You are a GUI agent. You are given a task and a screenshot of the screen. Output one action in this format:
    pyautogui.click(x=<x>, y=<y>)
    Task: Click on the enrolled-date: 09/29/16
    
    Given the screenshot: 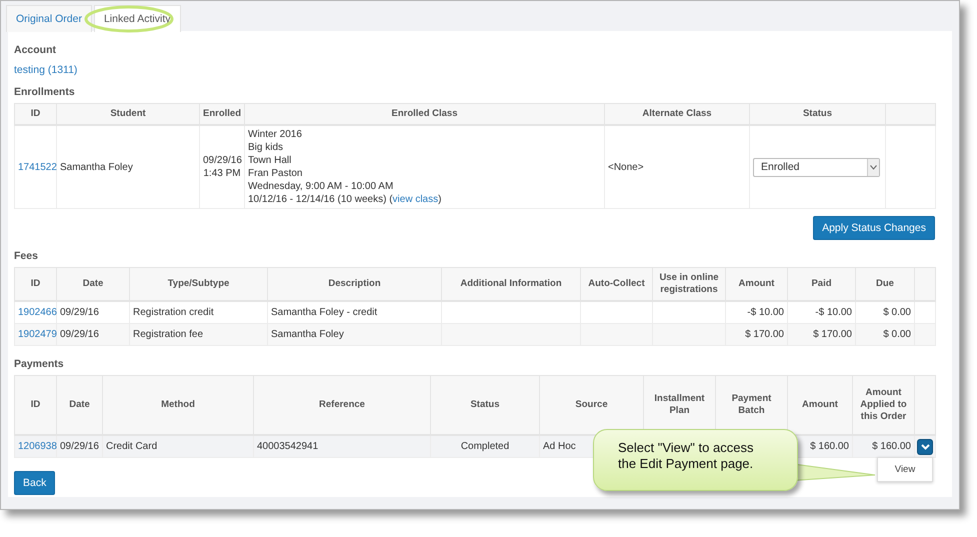 What is the action you would take?
    pyautogui.click(x=222, y=160)
    